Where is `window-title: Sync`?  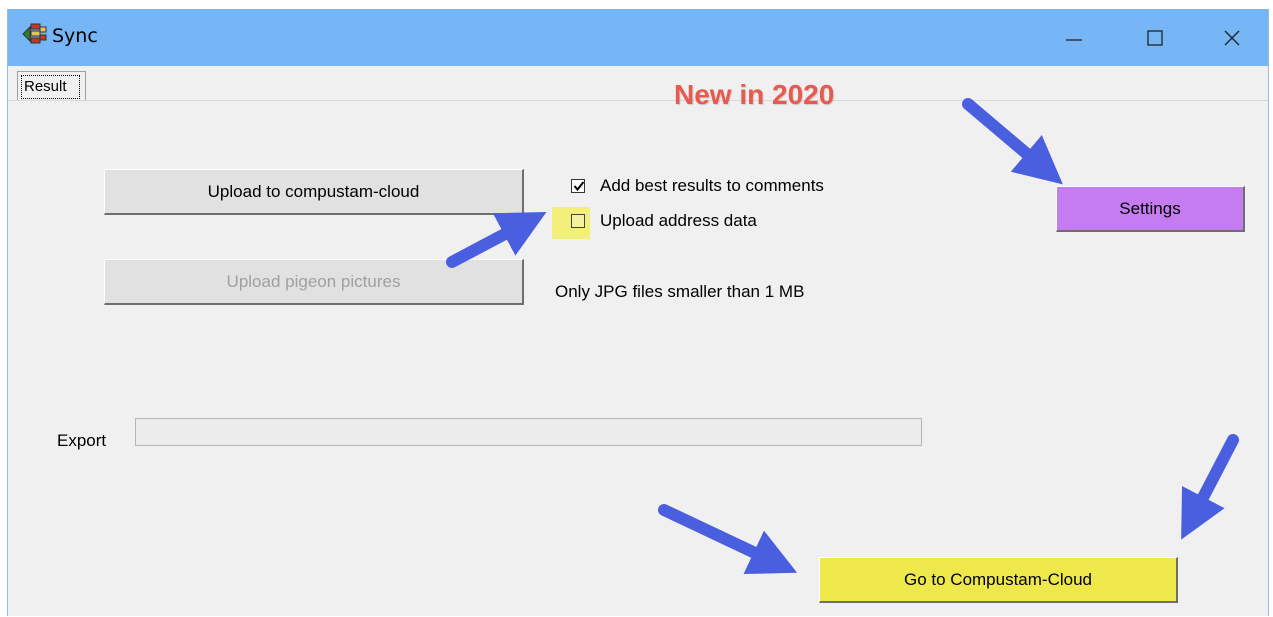 window-title: Sync is located at coordinates (75, 36).